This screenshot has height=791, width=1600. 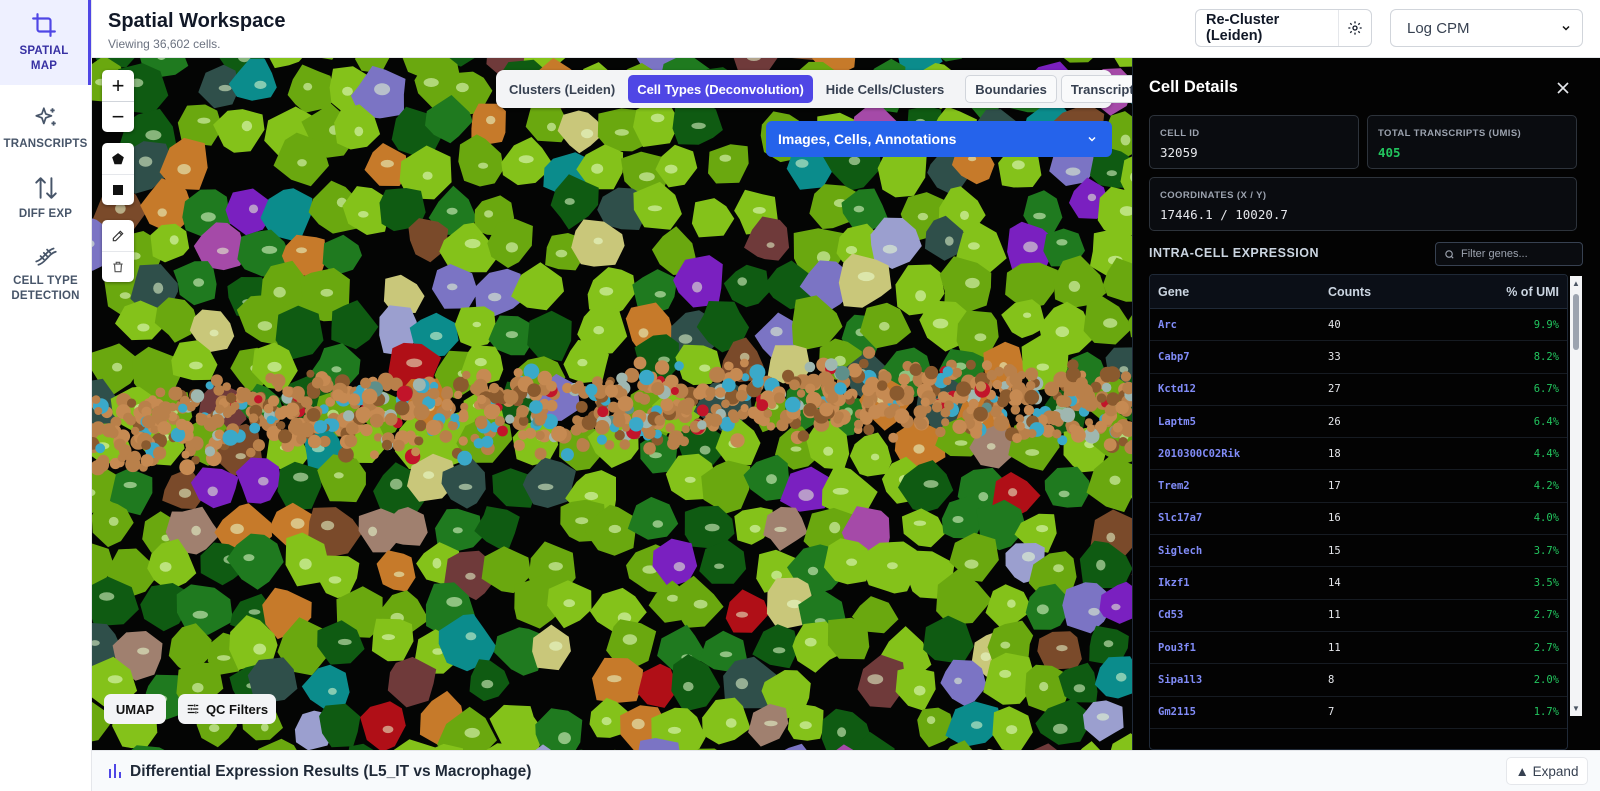 What do you see at coordinates (1358, 551) in the screenshot?
I see `table-row: Siglech 15 3.7%` at bounding box center [1358, 551].